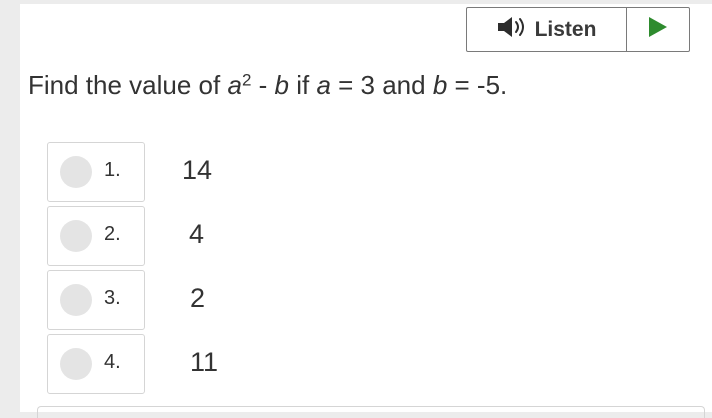 This screenshot has height=418, width=712. Describe the element at coordinates (112, 362) in the screenshot. I see `option-number: 4.` at that location.